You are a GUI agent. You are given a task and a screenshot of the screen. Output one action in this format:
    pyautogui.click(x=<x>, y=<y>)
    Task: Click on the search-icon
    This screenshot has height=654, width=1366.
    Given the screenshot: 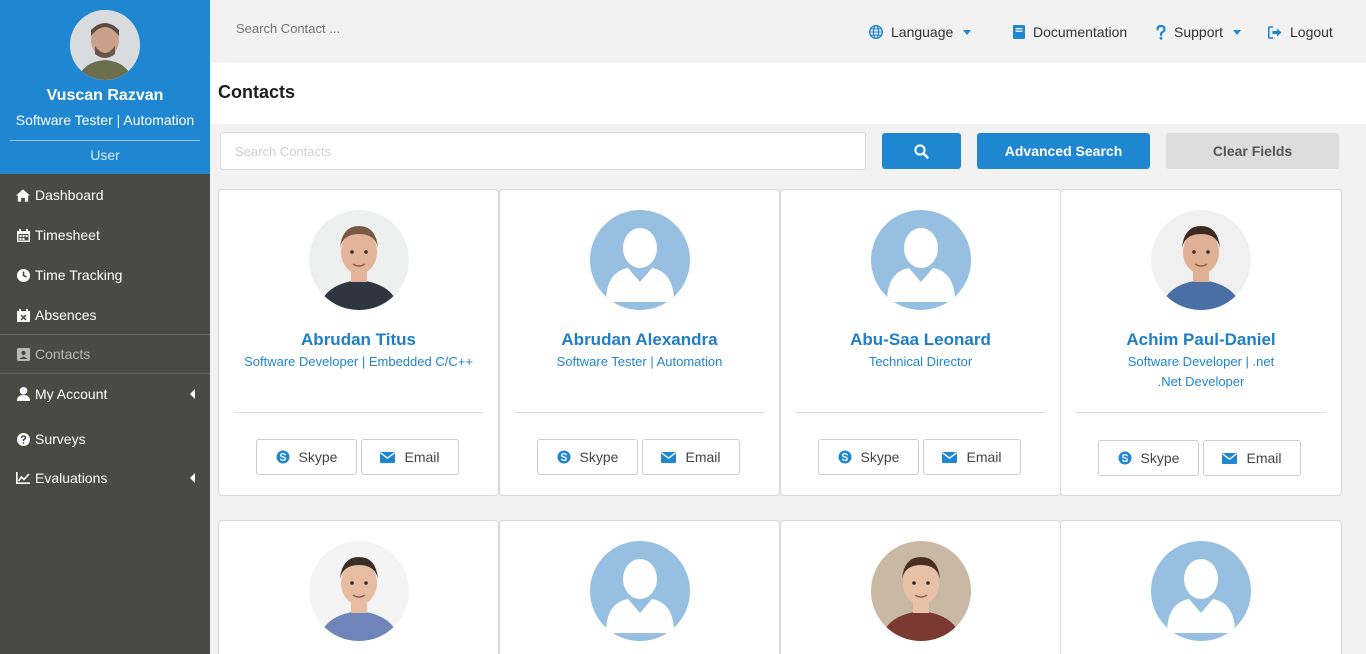 What is the action you would take?
    pyautogui.click(x=921, y=151)
    